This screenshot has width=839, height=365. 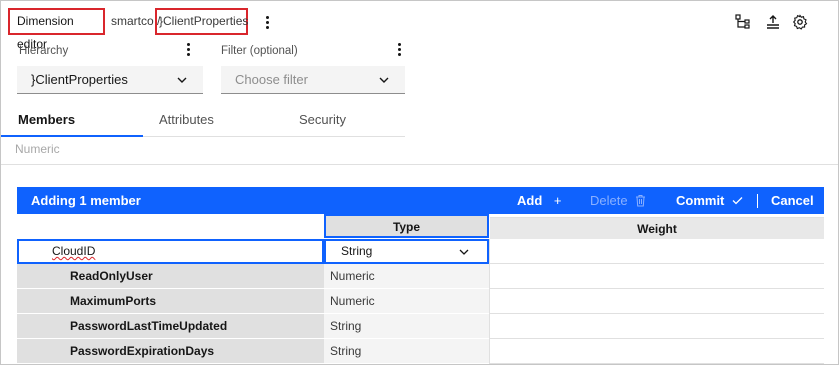 What do you see at coordinates (86, 200) in the screenshot?
I see `grid-status-text: Adding 1 member` at bounding box center [86, 200].